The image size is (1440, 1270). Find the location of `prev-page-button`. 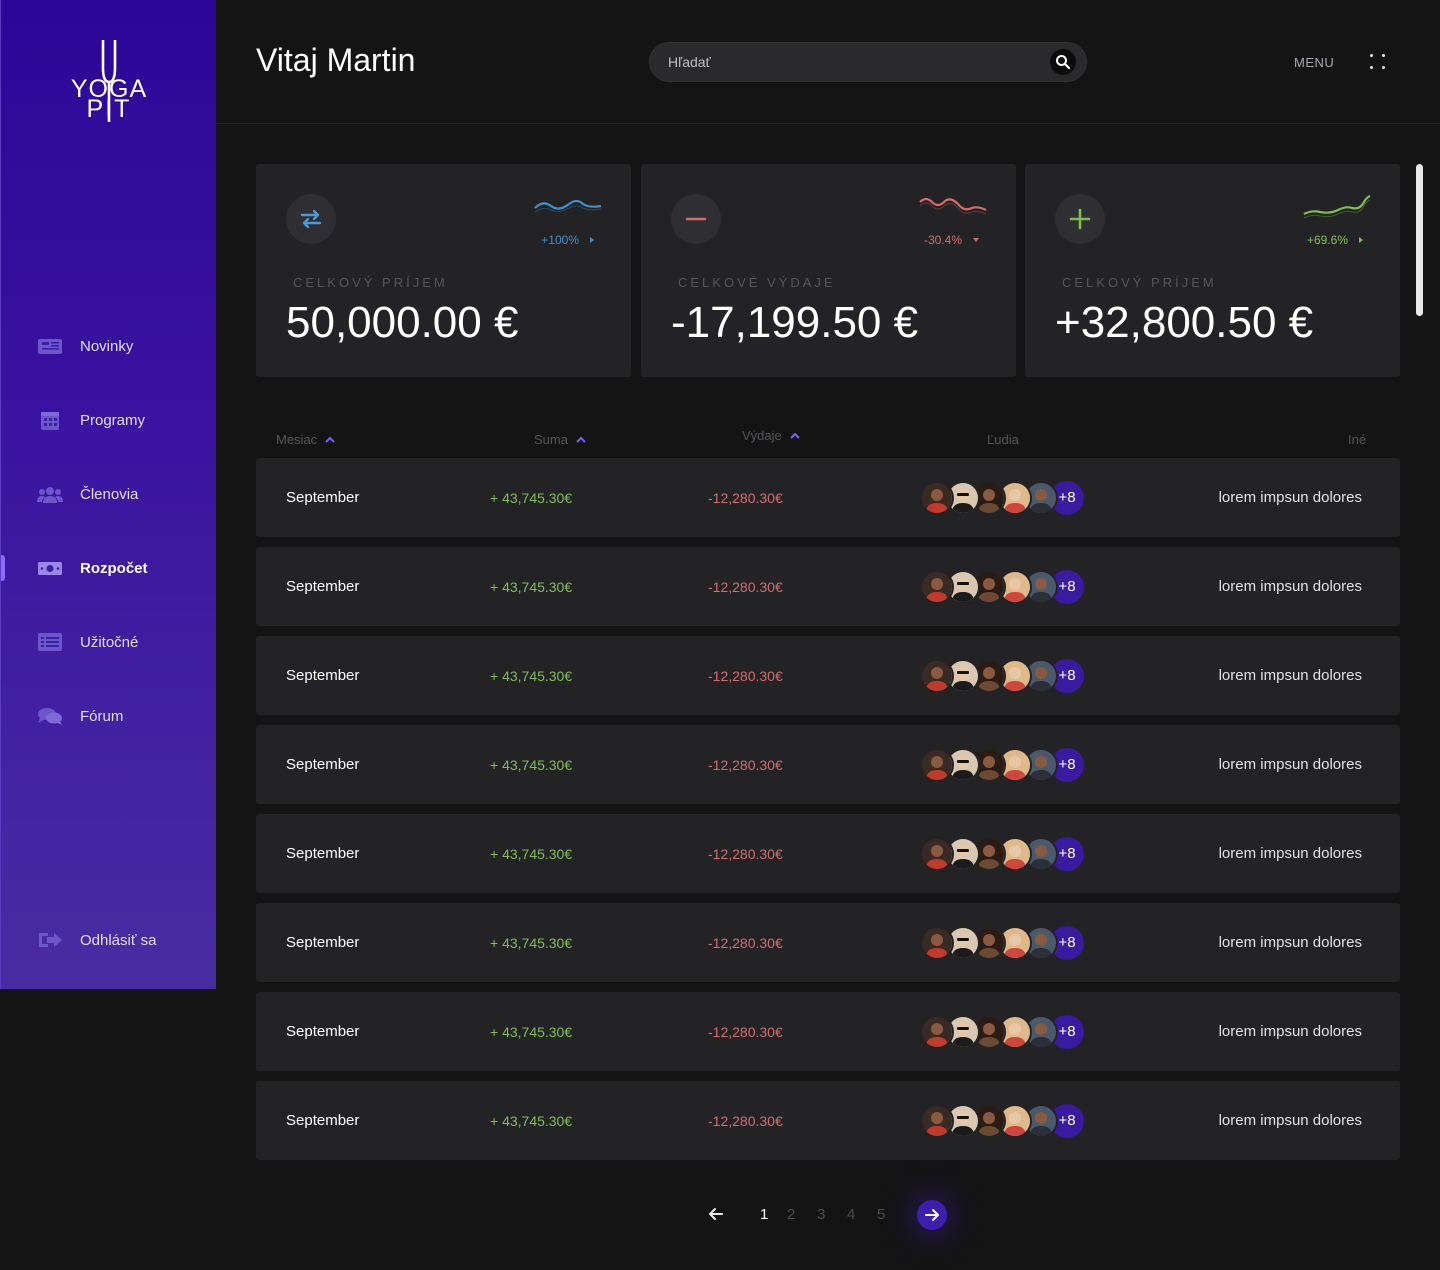

prev-page-button is located at coordinates (716, 1216).